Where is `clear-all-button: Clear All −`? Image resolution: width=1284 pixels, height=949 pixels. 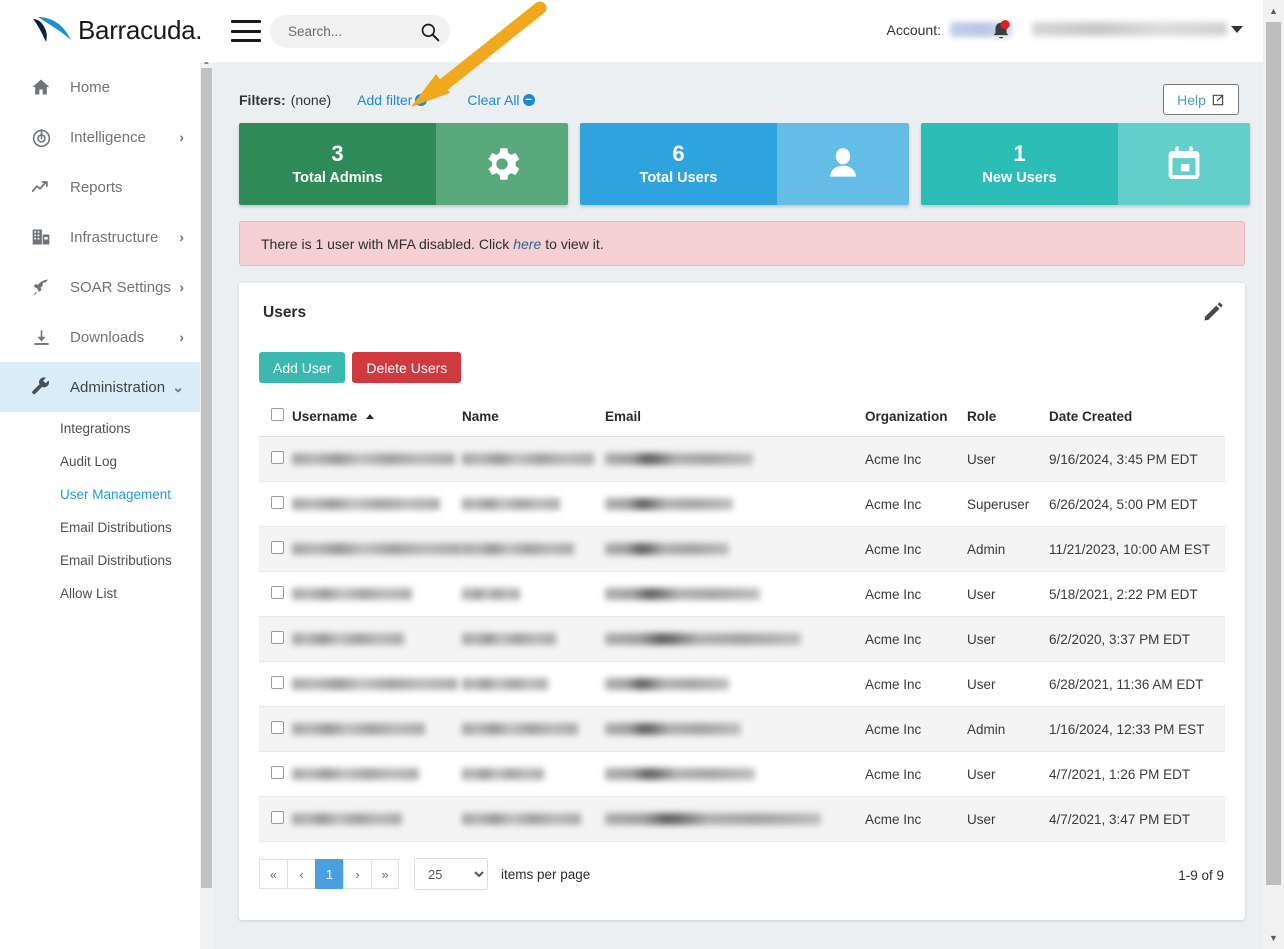 clear-all-button: Clear All − is located at coordinates (501, 100).